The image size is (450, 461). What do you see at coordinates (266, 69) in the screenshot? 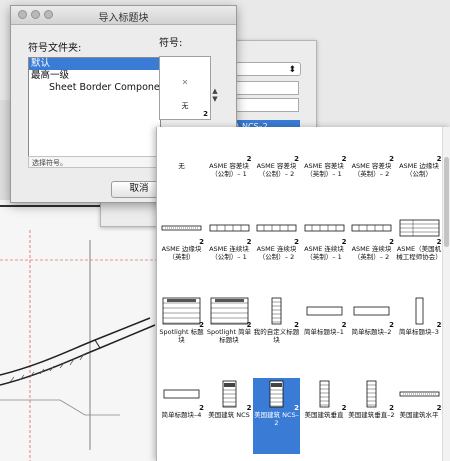
I see `background-select: ⬍` at bounding box center [266, 69].